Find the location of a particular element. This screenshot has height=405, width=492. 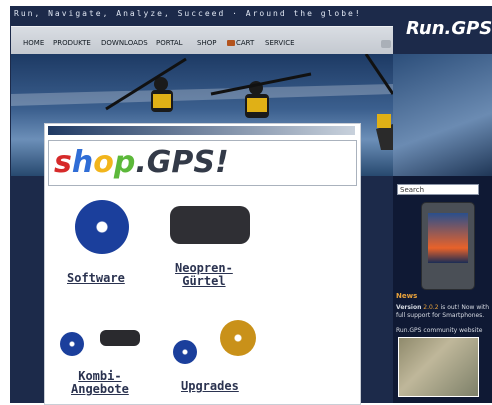

nav-service: SERVICE is located at coordinates (280, 43).